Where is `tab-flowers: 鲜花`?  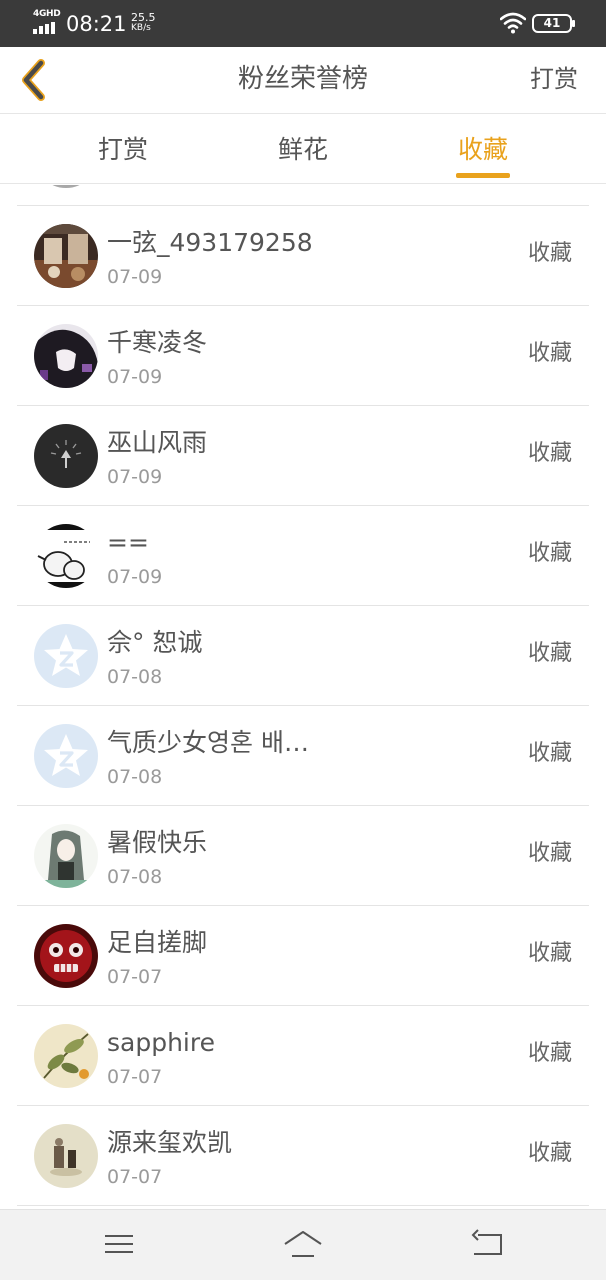 tab-flowers: 鲜花 is located at coordinates (303, 149).